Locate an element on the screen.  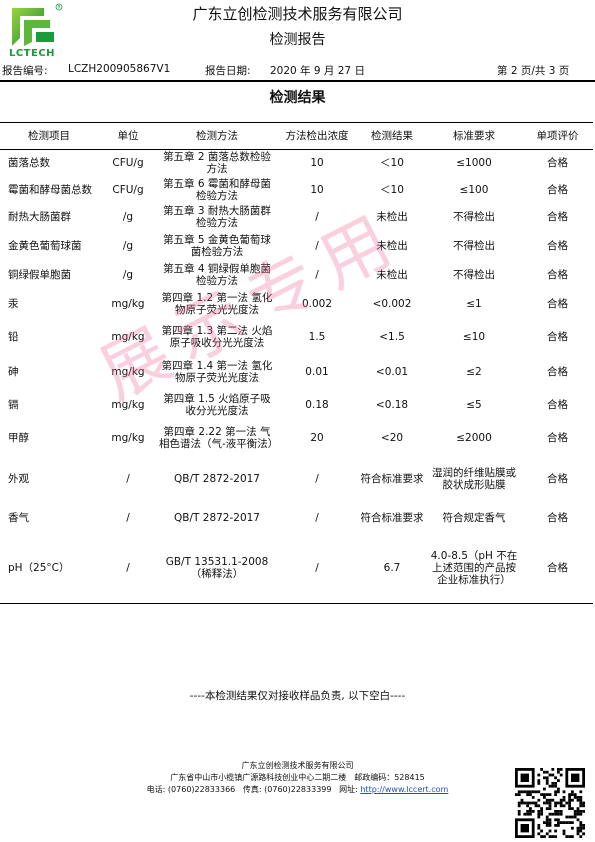
table-header-row: 检测项目 单位 检测方法 方法检出浓度 检测结果 标准要求 单项评价 is located at coordinates (296, 136).